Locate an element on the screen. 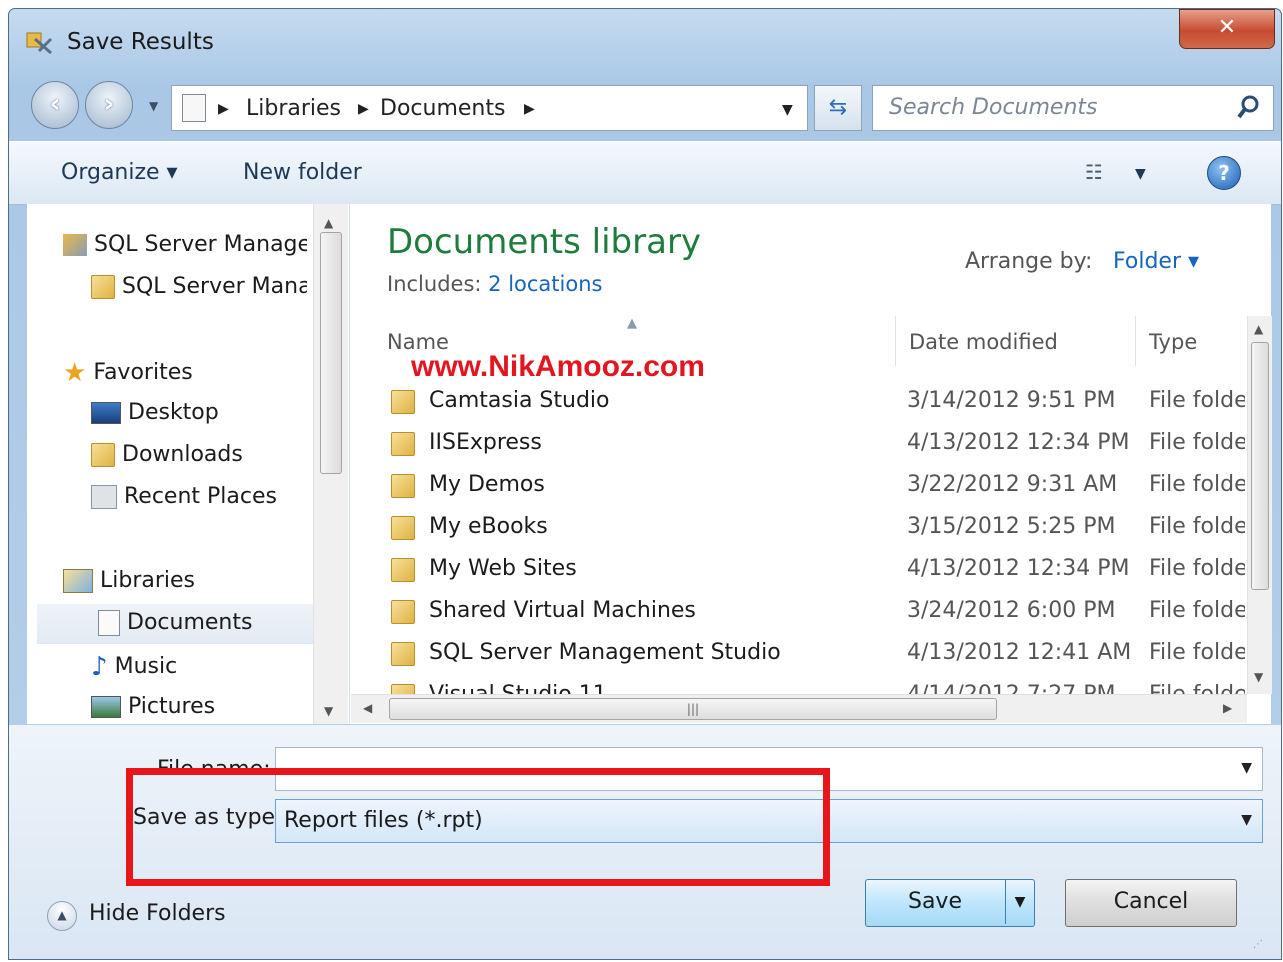 Image resolution: width=1283 pixels, height=962 pixels. organize-button: Organize ▾ is located at coordinates (119, 172).